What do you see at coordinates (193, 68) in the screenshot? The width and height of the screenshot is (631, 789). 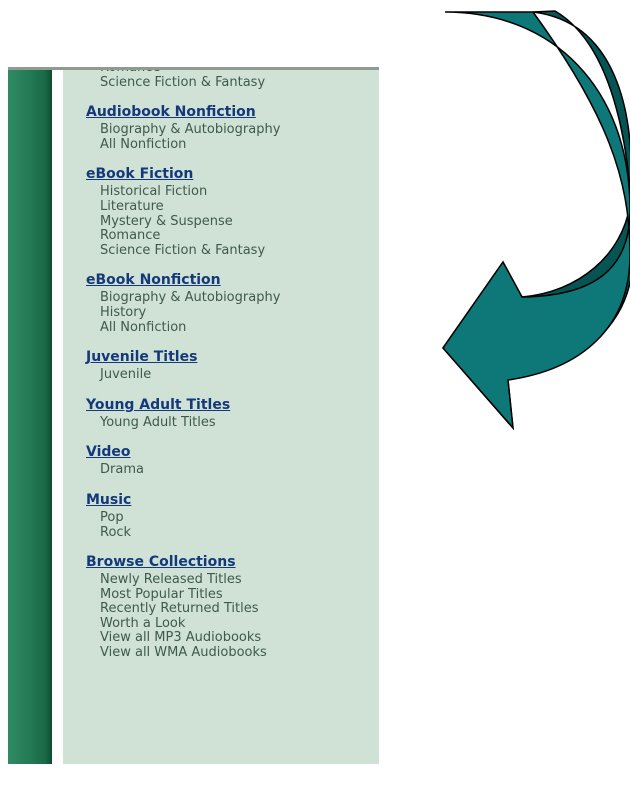 I see `window-top-border` at bounding box center [193, 68].